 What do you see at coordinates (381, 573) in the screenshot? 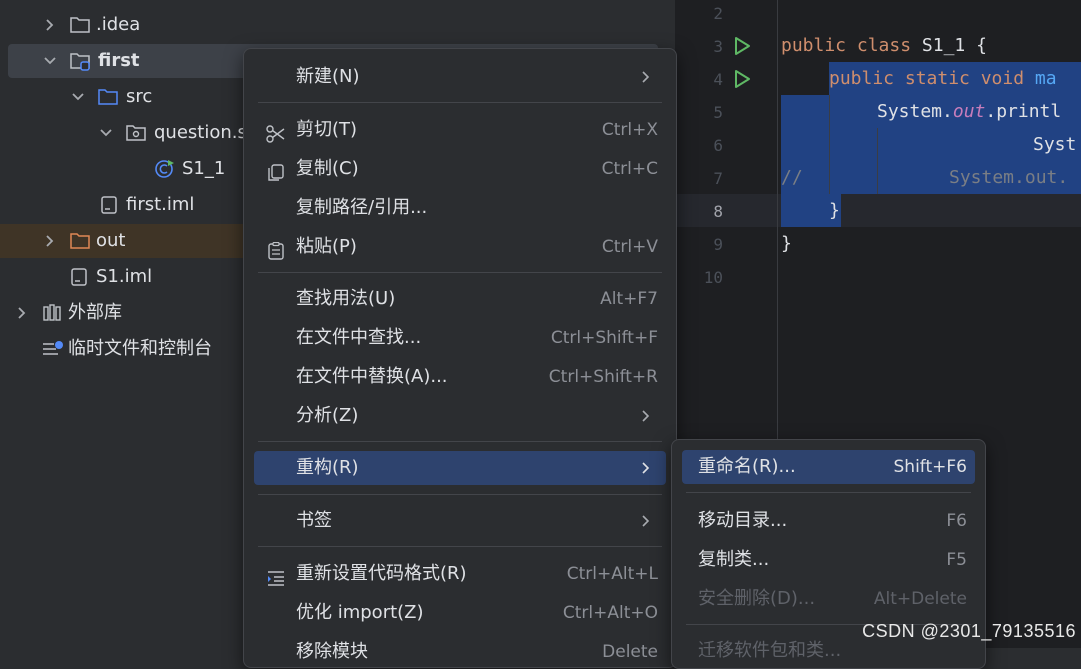
I see `menu-item-label: 重新设置代码格式(R)` at bounding box center [381, 573].